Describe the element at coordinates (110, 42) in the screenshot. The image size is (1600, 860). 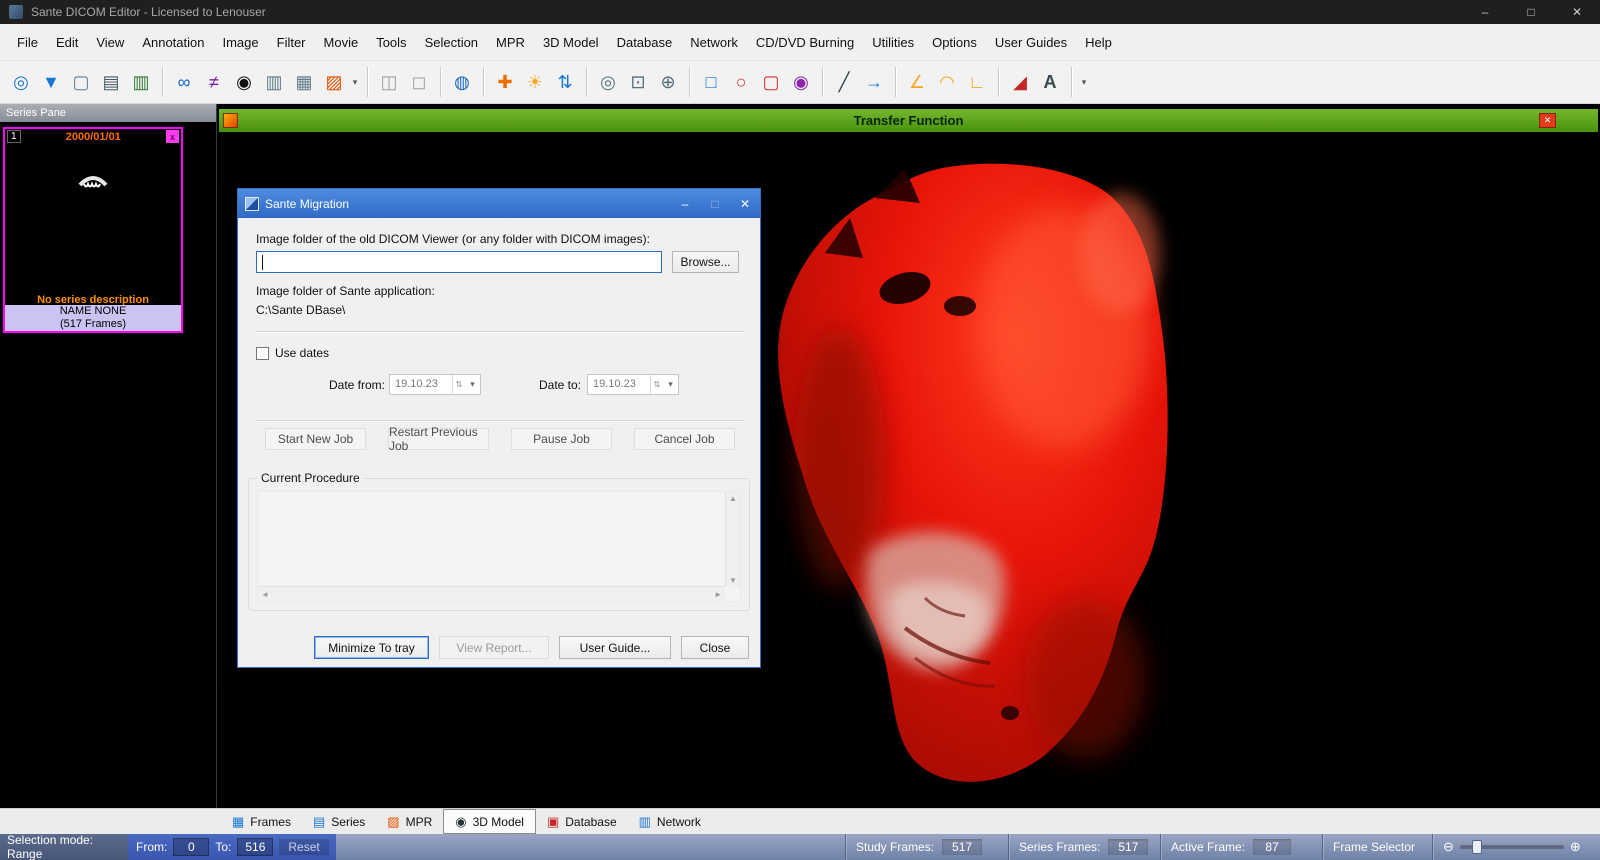
I see `menu-item-view: View` at that location.